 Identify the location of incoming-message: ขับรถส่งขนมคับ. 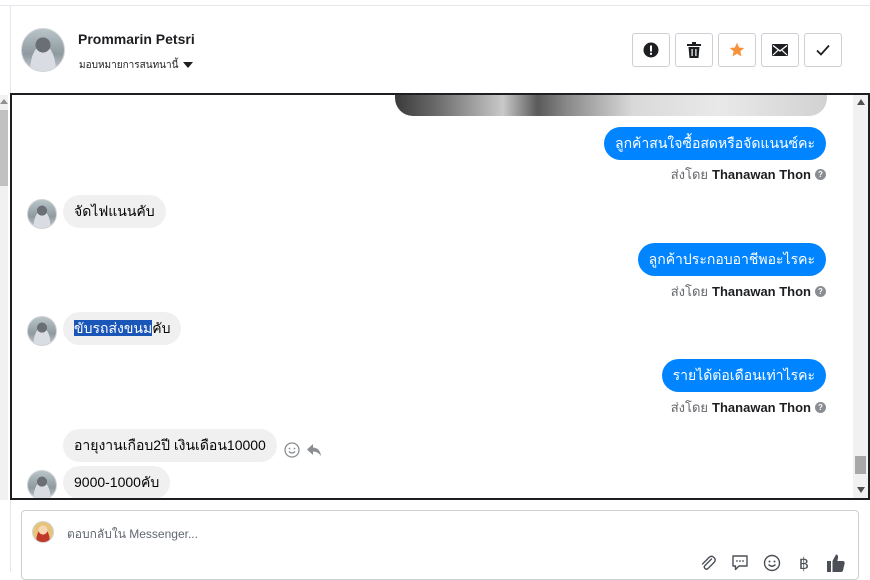
(122, 328).